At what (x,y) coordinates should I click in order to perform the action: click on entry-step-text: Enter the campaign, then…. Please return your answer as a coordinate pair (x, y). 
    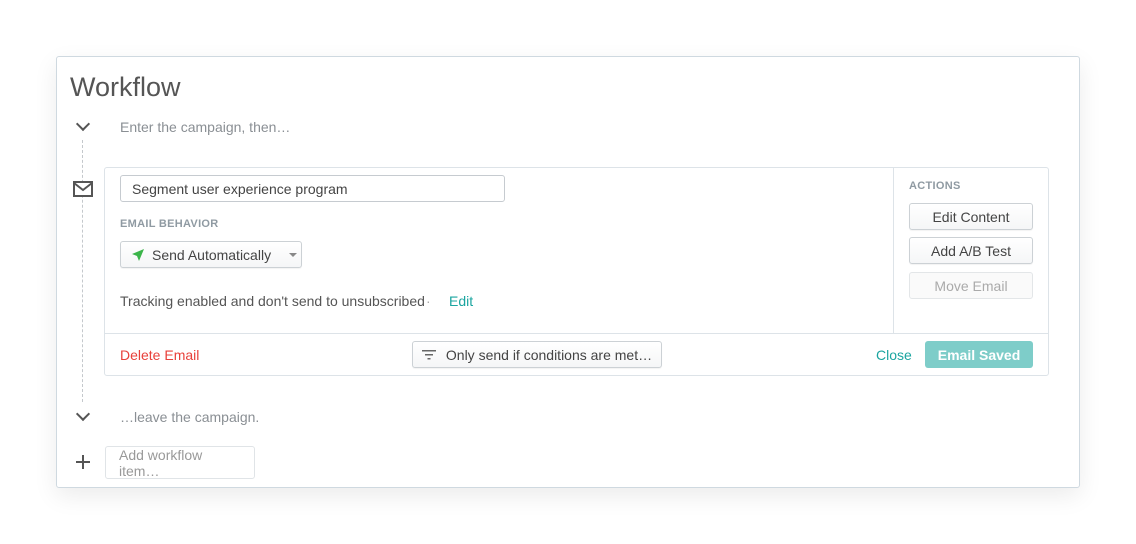
    Looking at the image, I should click on (205, 127).